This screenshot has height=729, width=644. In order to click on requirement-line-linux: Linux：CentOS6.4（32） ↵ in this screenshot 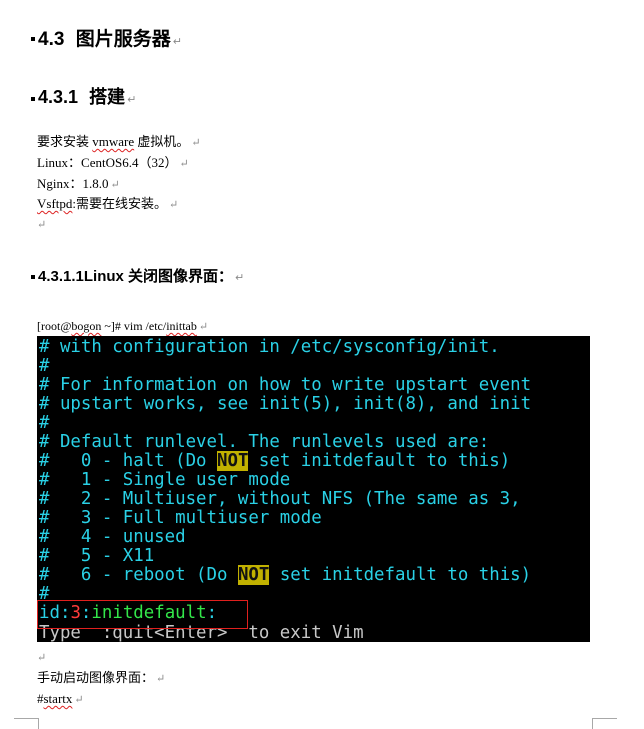, I will do `click(113, 163)`.